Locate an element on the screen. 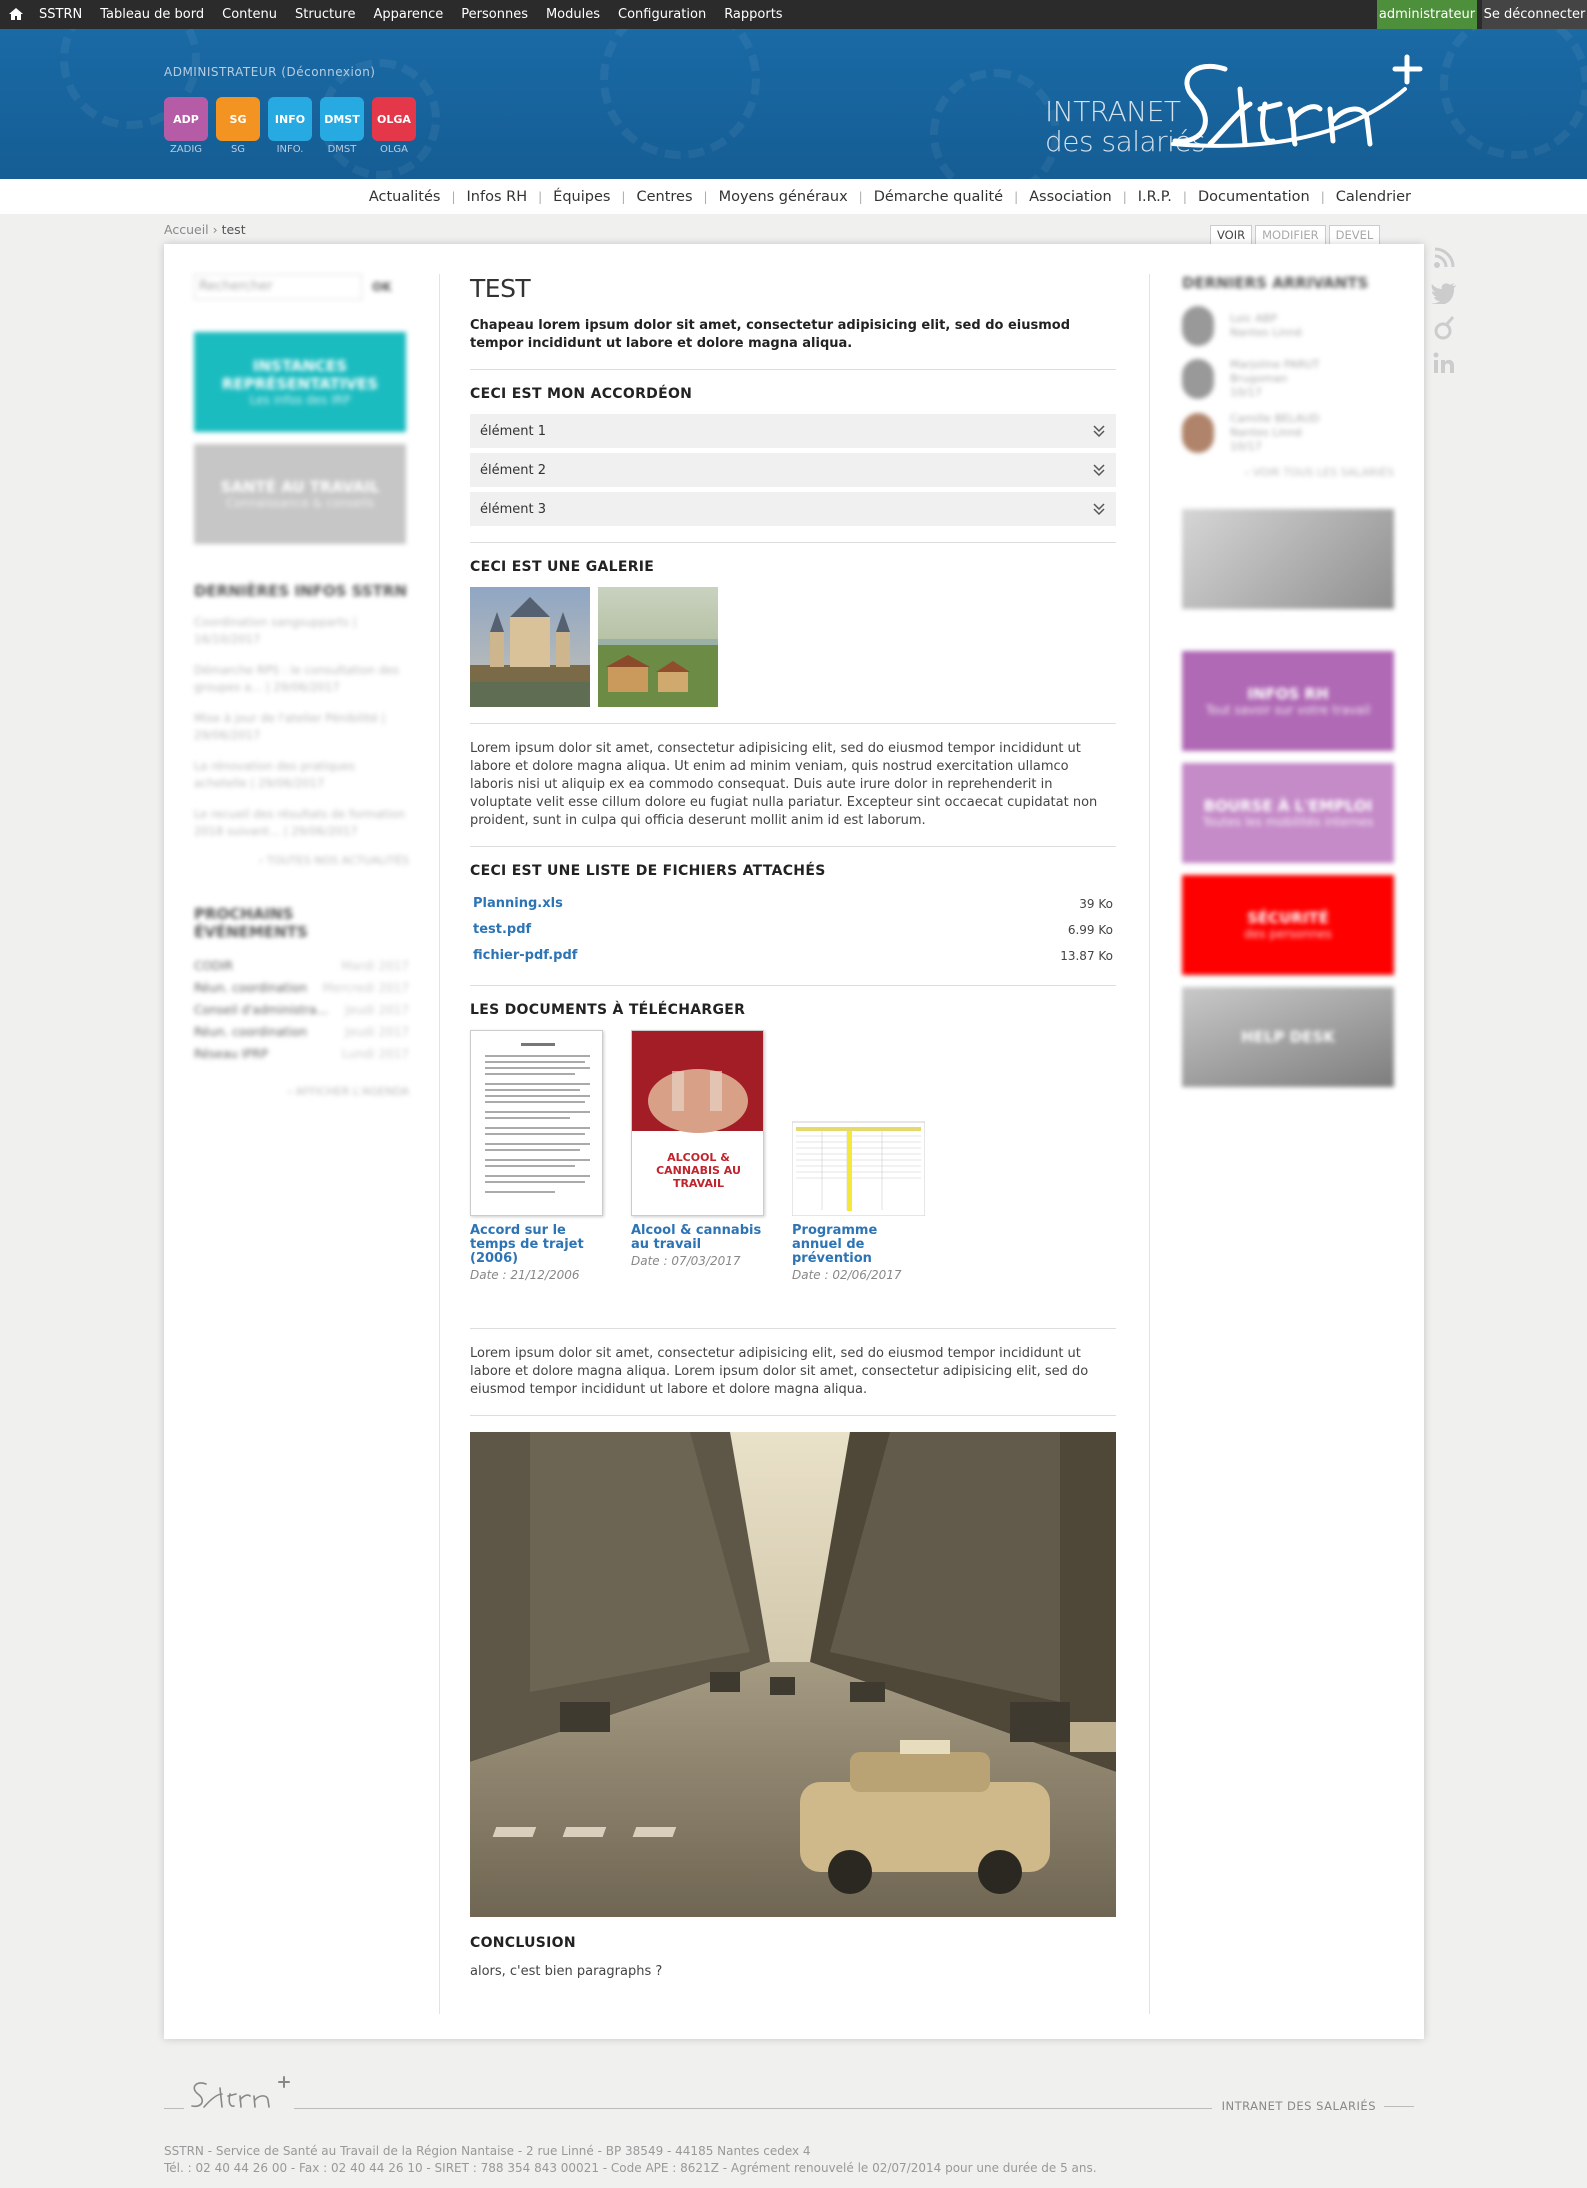 Image resolution: width=1587 pixels, height=2188 pixels. event-item: CODIR Mardi 2017 is located at coordinates (301, 966).